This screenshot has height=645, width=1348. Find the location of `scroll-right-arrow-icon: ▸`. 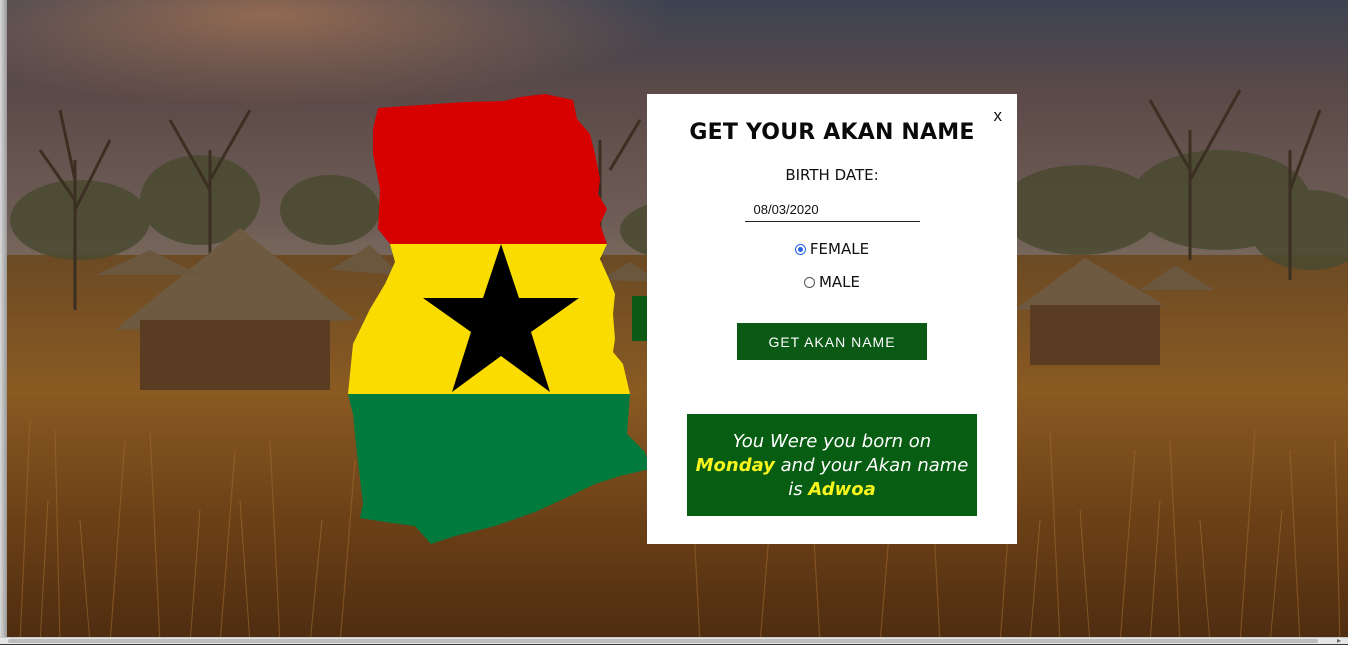

scroll-right-arrow-icon: ▸ is located at coordinates (1339, 641).